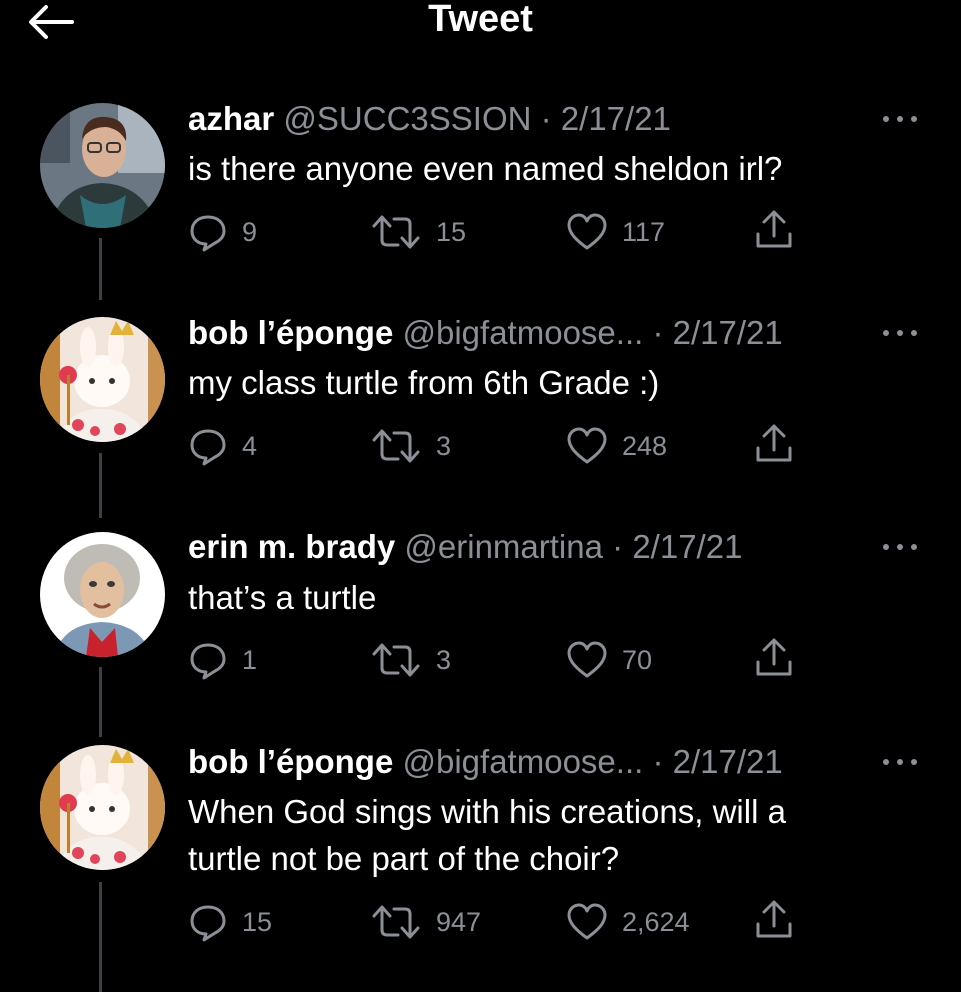  I want to click on page-title: Tweet, so click(480, 20).